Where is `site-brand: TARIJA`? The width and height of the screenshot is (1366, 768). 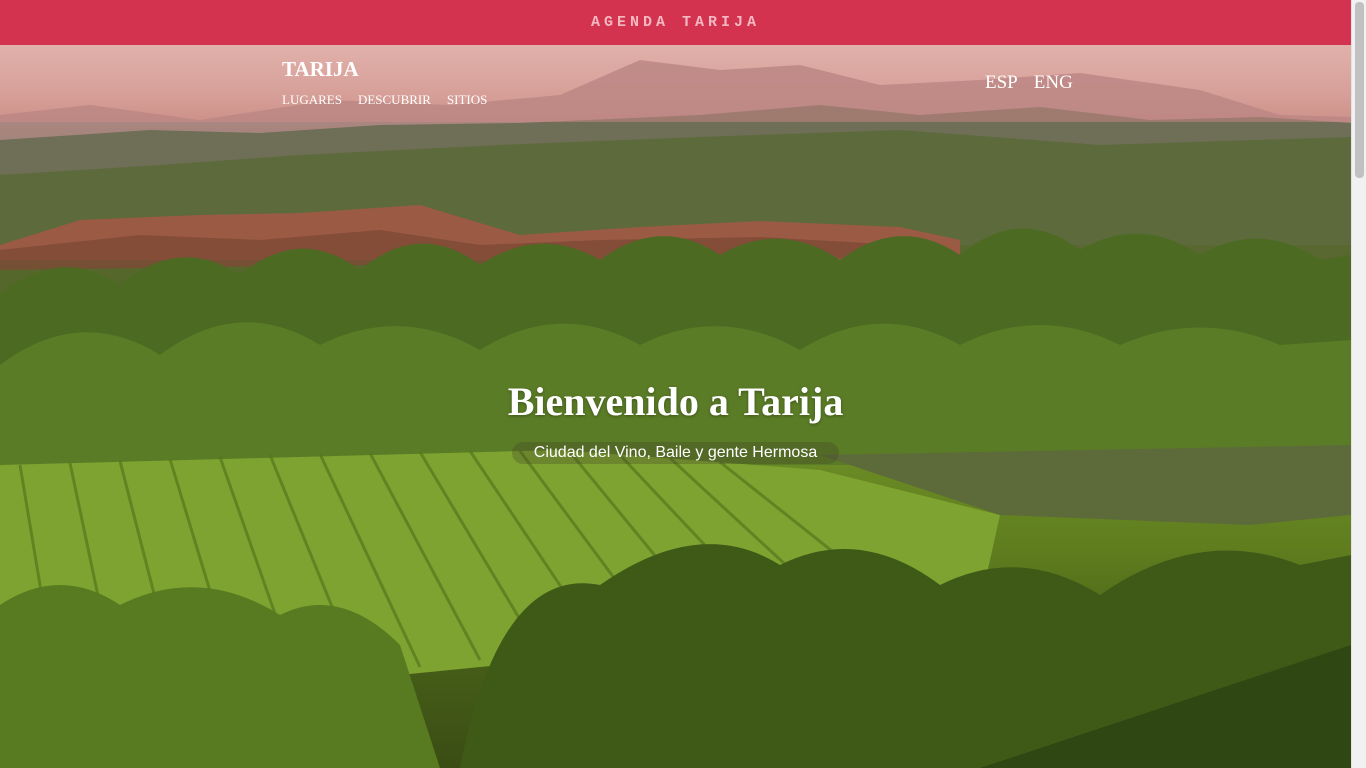 site-brand: TARIJA is located at coordinates (320, 69).